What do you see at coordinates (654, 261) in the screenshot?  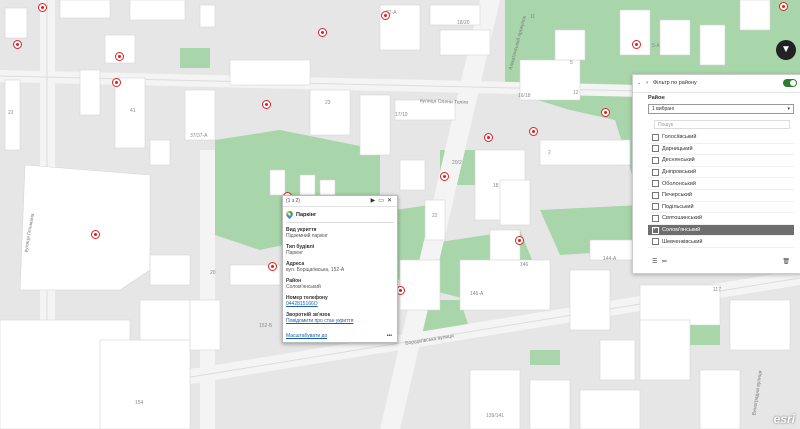 I see `select-all-icon: ☰` at bounding box center [654, 261].